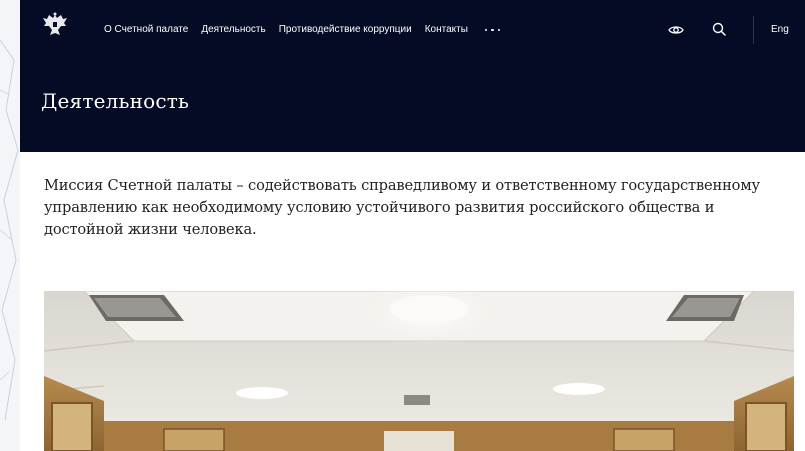 This screenshot has height=451, width=805. What do you see at coordinates (146, 30) in the screenshot?
I see `nav-item-about: О Счетной палате` at bounding box center [146, 30].